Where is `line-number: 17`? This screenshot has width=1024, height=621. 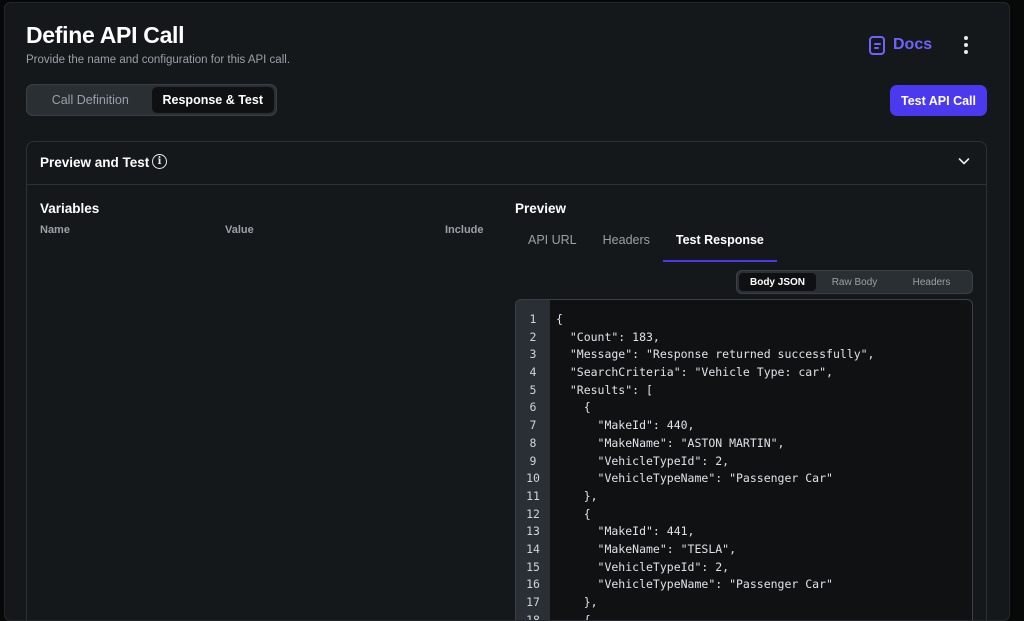 line-number: 17 is located at coordinates (533, 602).